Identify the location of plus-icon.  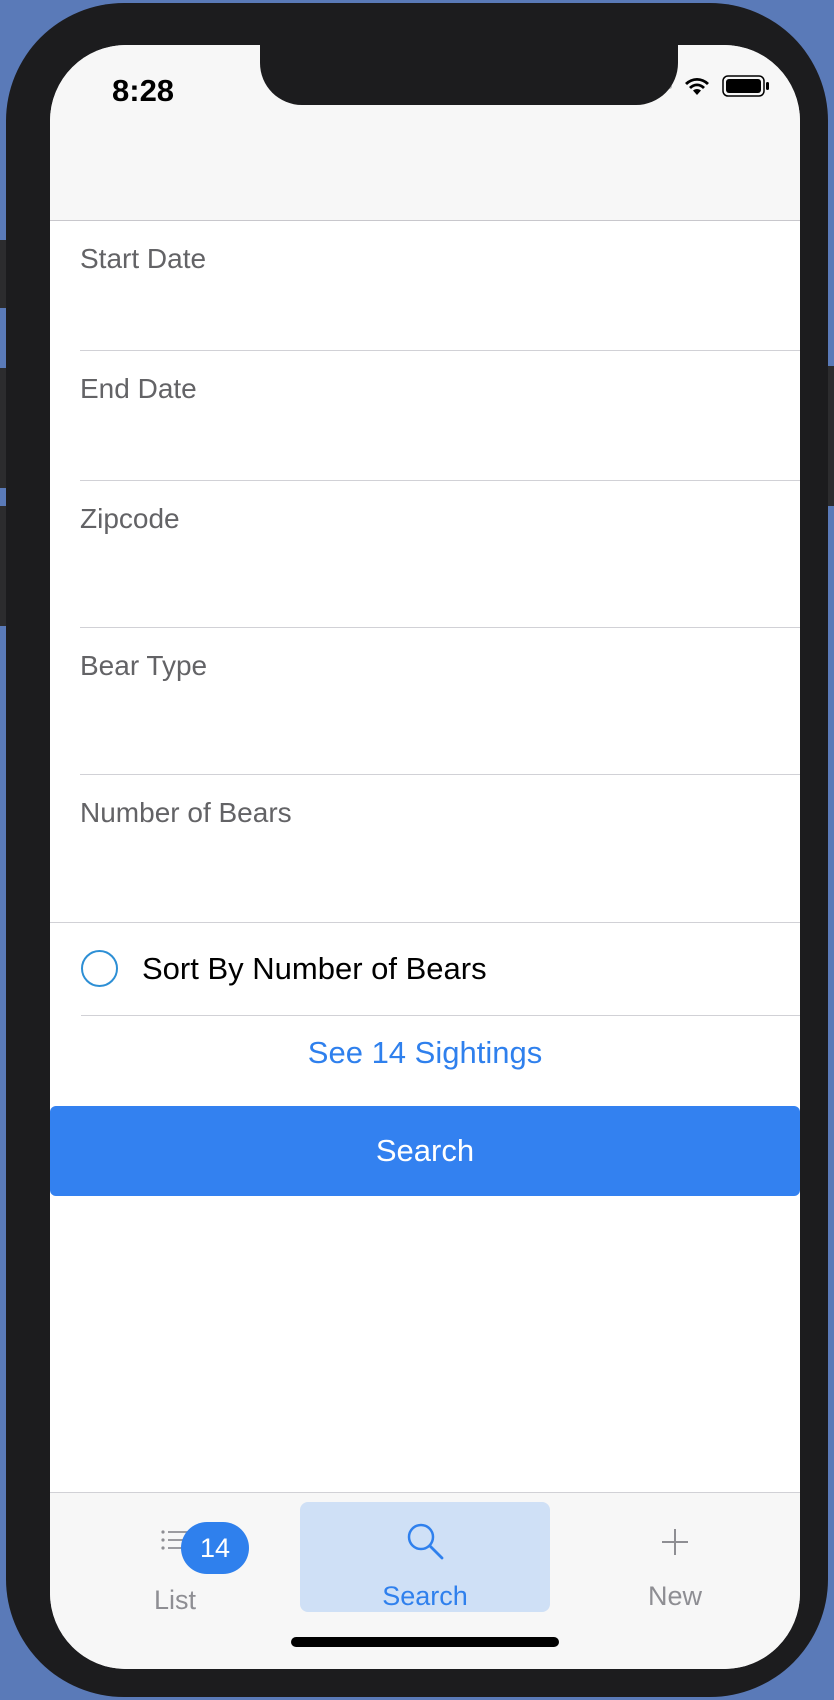
(675, 1542).